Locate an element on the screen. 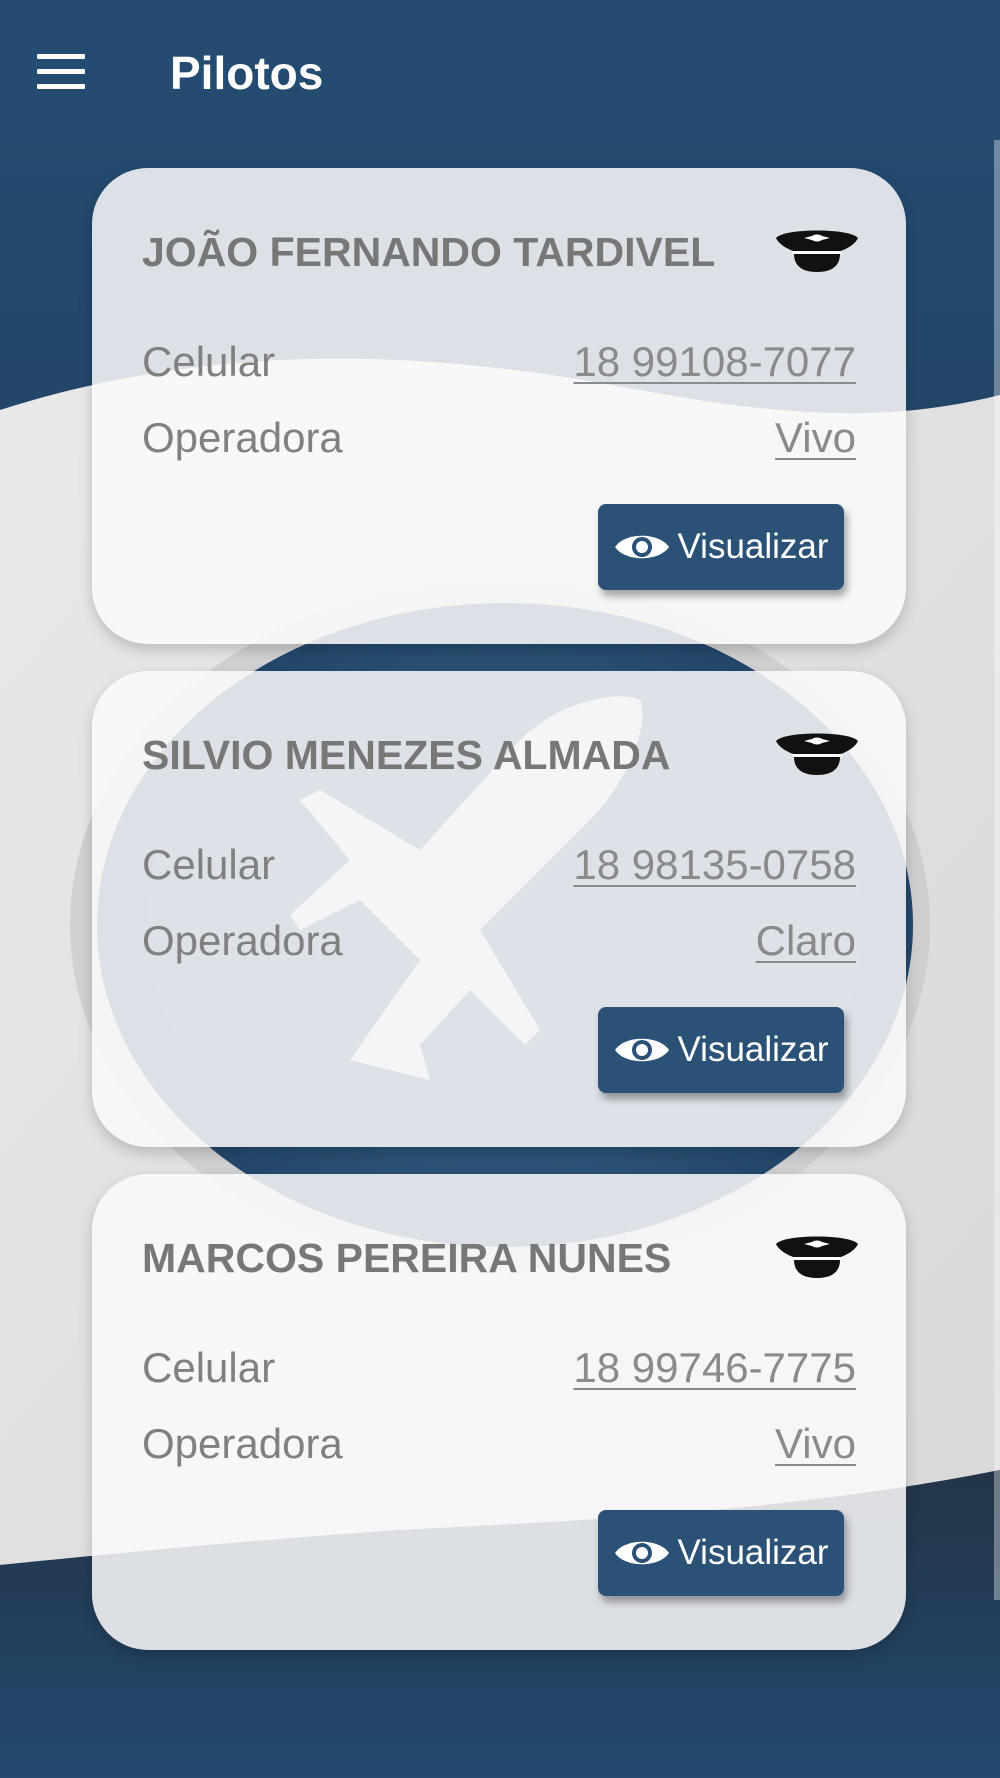 This screenshot has width=1000, height=1778. app-bar: Pilotos is located at coordinates (500, 70).